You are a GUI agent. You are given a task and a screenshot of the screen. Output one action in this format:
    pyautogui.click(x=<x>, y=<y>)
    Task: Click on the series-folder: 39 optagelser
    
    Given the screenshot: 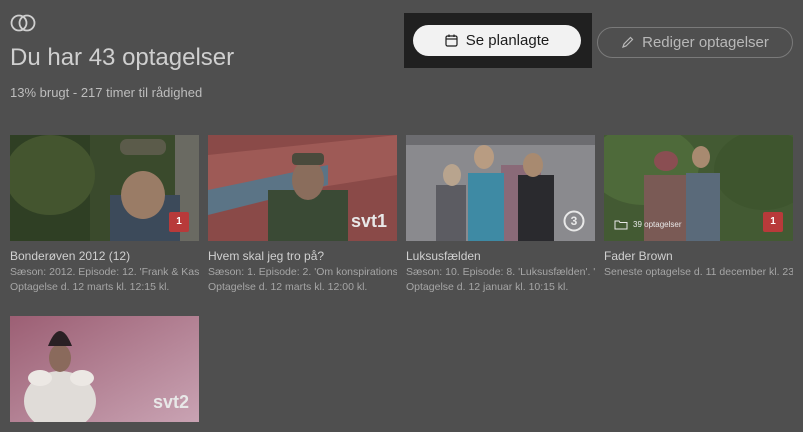 What is the action you would take?
    pyautogui.click(x=647, y=224)
    